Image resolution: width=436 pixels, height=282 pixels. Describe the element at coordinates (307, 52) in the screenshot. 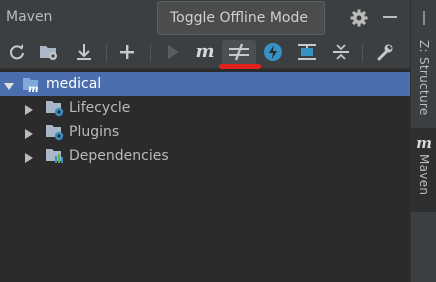

I see `show-dependencies-icon` at that location.